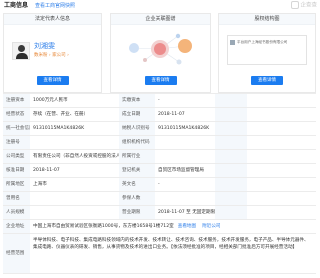  Describe the element at coordinates (137, 212) in the screenshot. I see `field-label: 营业期限` at that location.